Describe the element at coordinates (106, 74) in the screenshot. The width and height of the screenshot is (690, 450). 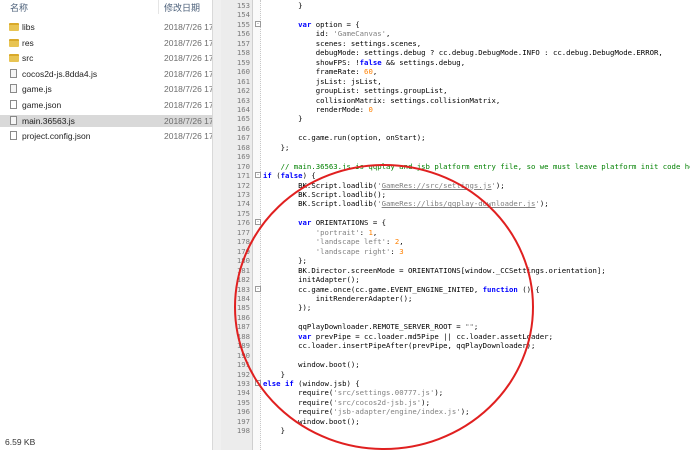
I see `file-row: cocos2d-js.8dda4.js 2018/7/26 17:4` at that location.